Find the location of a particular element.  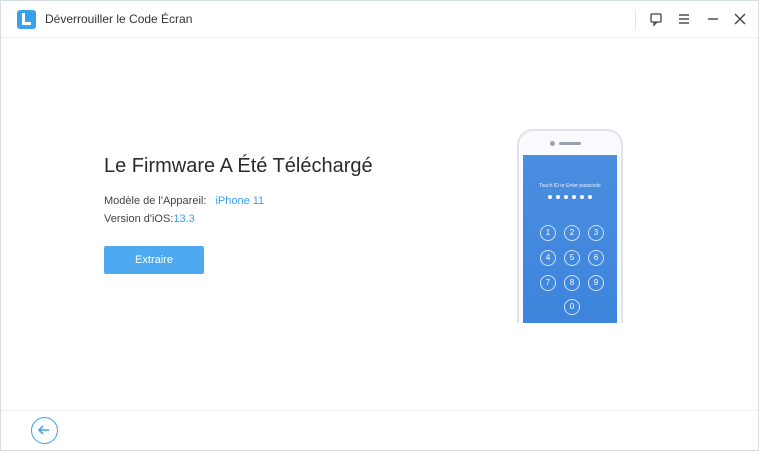

minimize-button is located at coordinates (713, 19).